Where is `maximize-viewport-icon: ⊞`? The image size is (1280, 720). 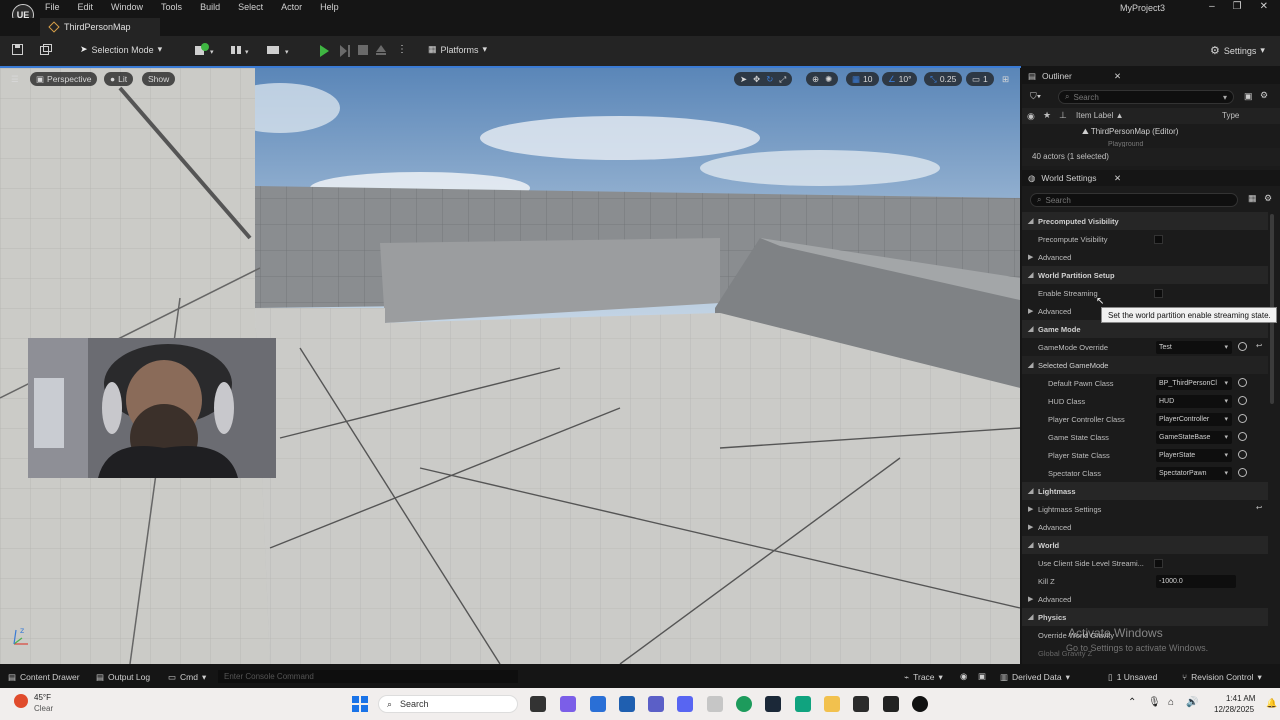
maximize-viewport-icon: ⊞ is located at coordinates (1005, 79).